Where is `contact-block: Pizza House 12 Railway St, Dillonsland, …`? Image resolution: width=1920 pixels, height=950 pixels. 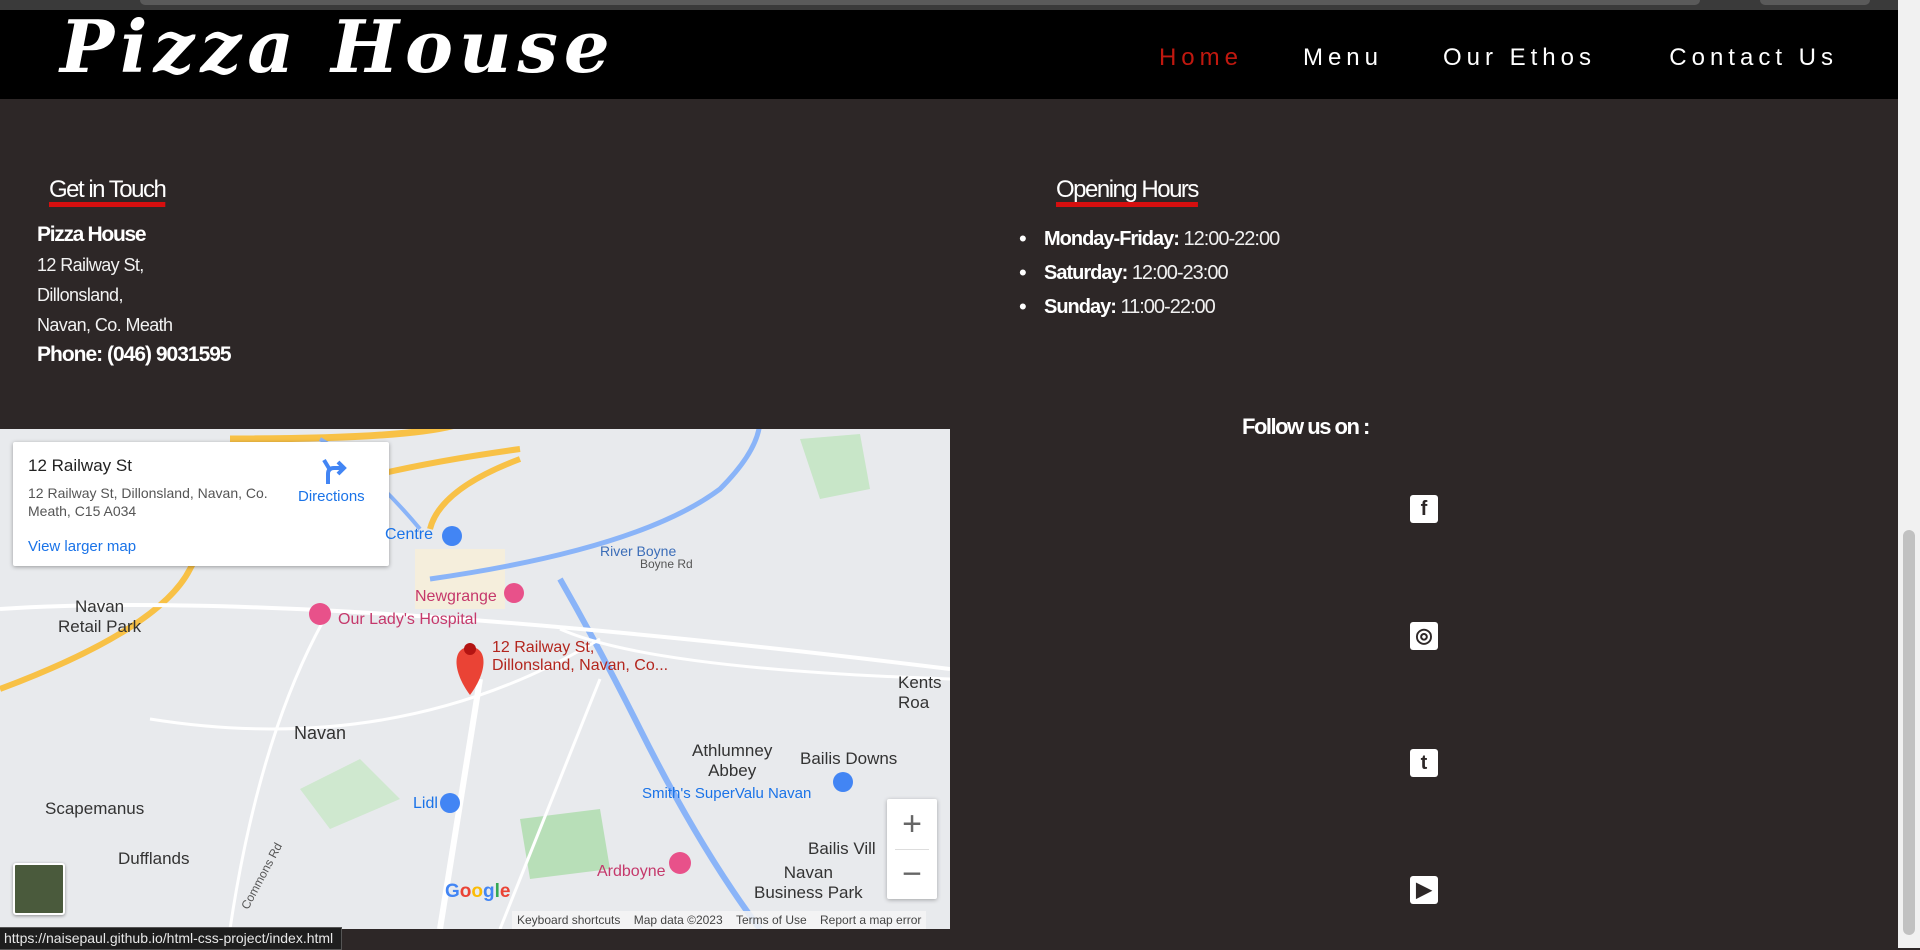 contact-block: Pizza House 12 Railway St, Dillonsland, … is located at coordinates (134, 295).